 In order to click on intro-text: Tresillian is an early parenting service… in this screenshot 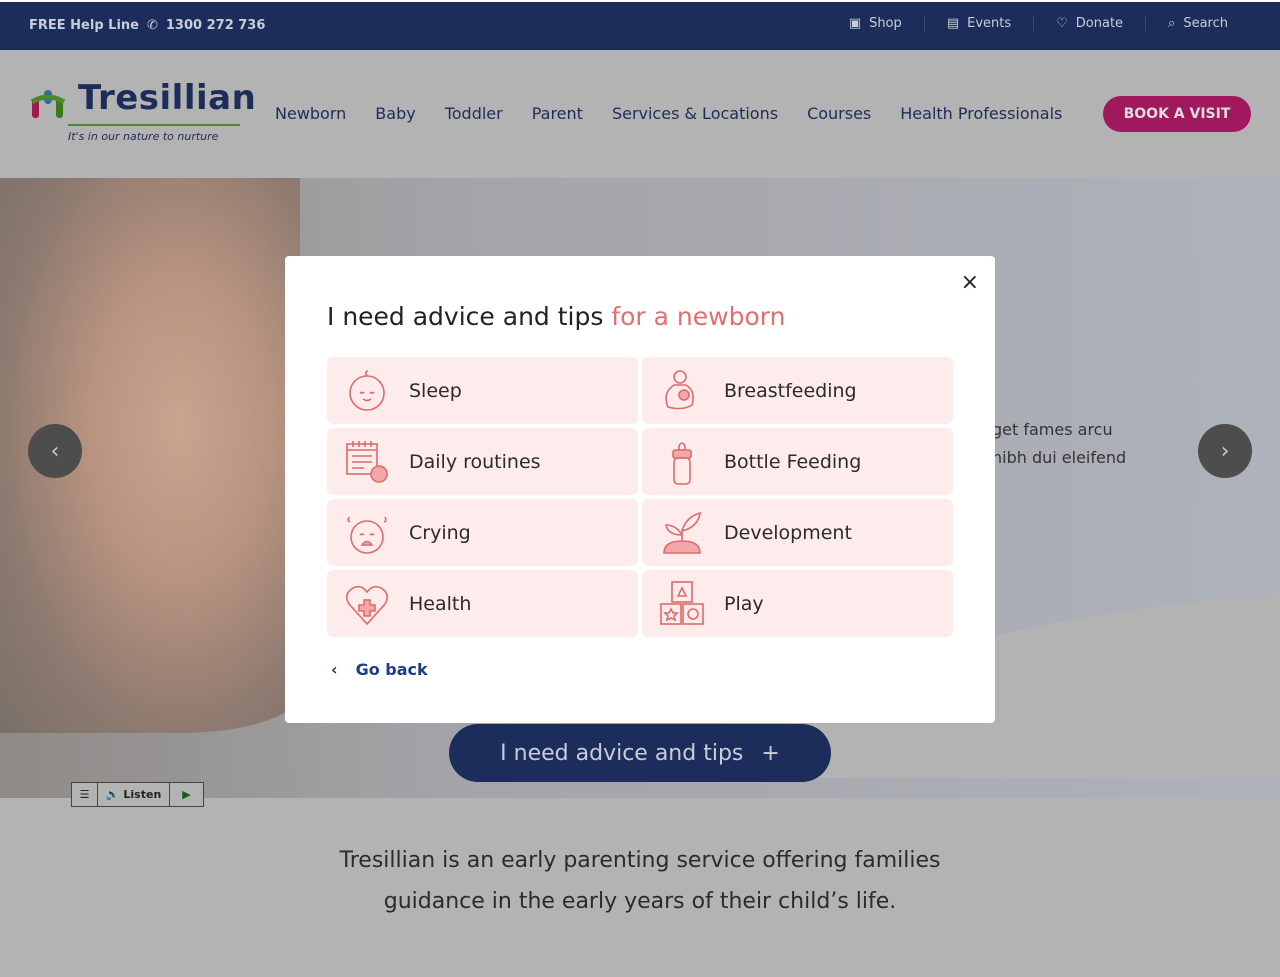, I will do `click(640, 881)`.